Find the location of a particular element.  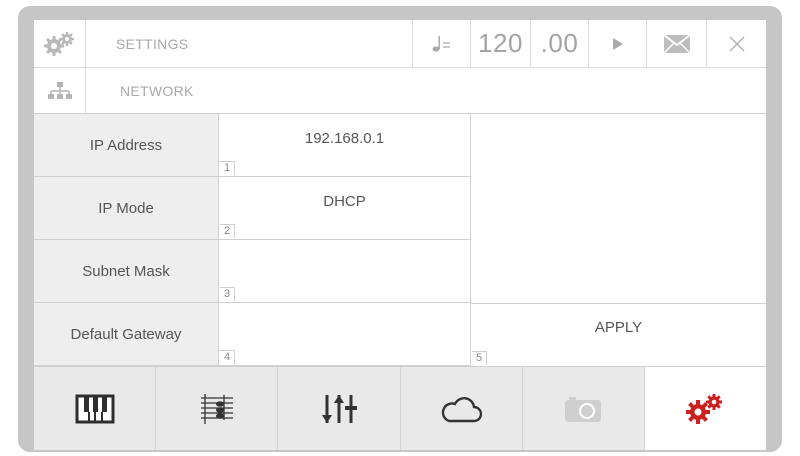

ip-address-label: IP Address is located at coordinates (126, 145).